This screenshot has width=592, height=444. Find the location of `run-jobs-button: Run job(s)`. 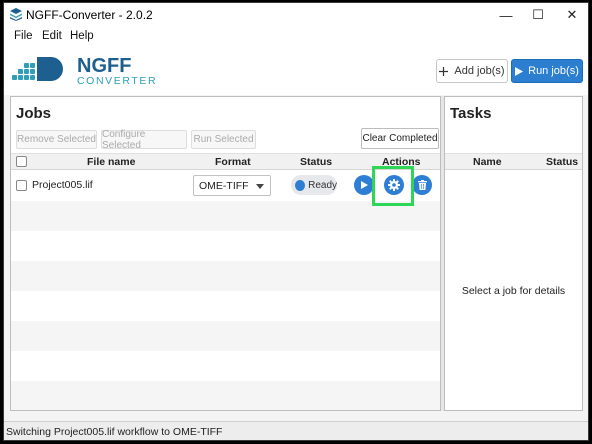

run-jobs-button: Run job(s) is located at coordinates (547, 71).